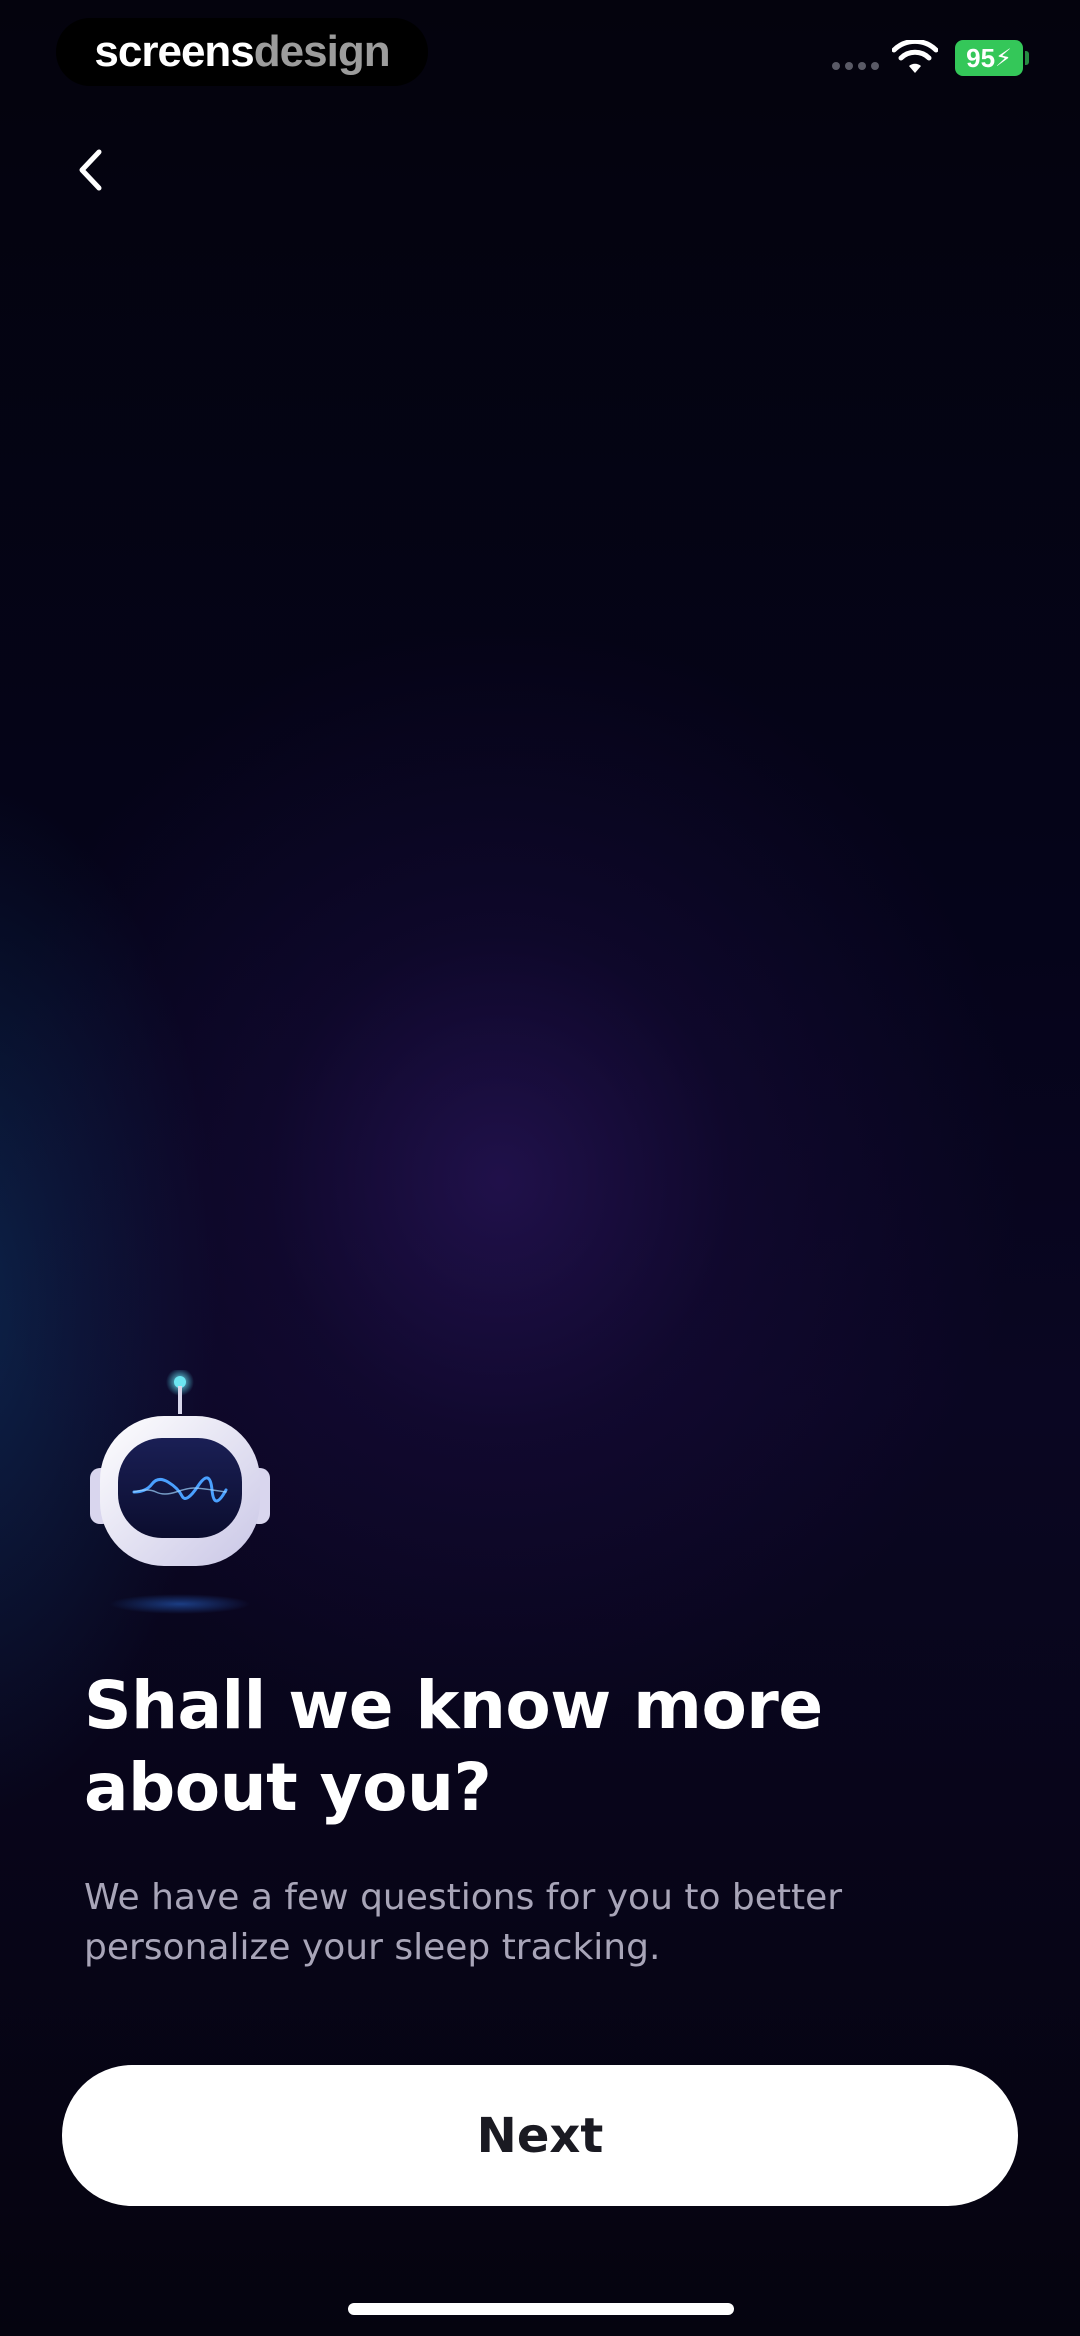  I want to click on page-title: Shall we know more about you?, so click(453, 1746).